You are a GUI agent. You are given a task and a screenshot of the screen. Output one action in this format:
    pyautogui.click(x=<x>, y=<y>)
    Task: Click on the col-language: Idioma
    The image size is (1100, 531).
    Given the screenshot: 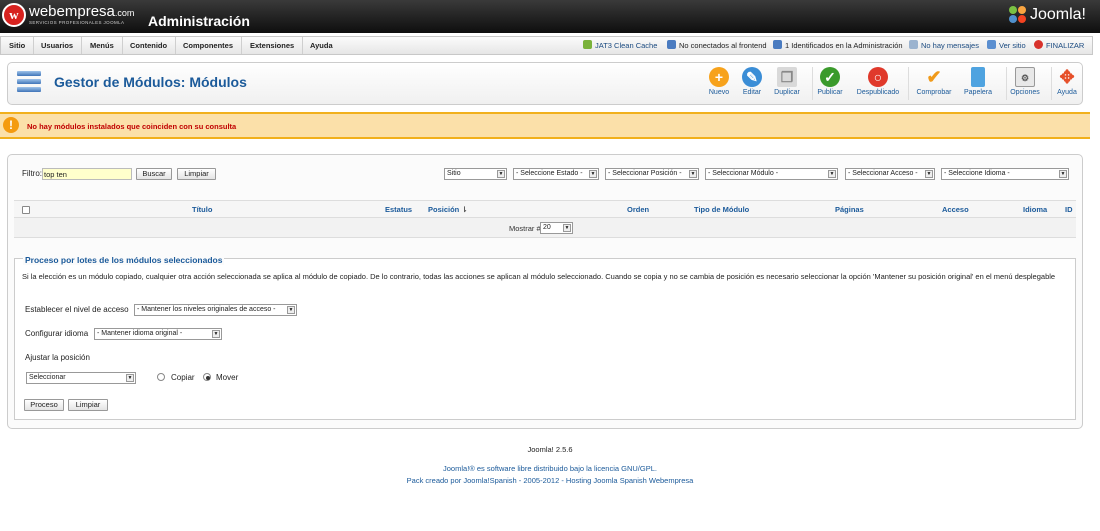 What is the action you would take?
    pyautogui.click(x=1035, y=209)
    